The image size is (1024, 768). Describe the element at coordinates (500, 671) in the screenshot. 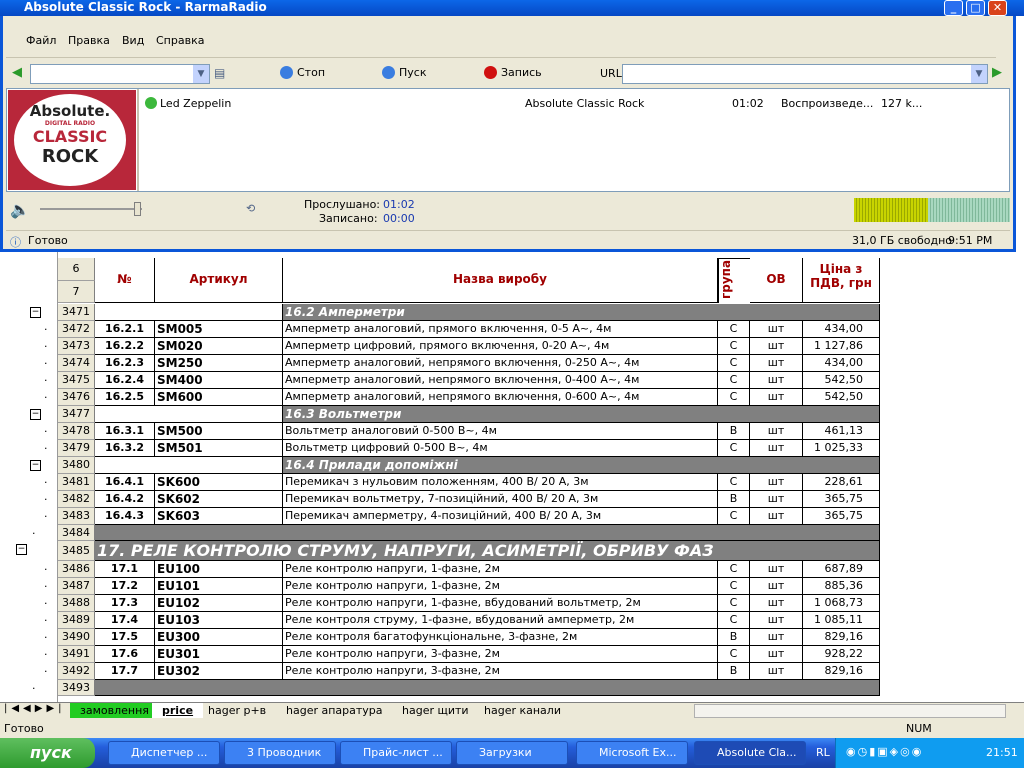

I see `cell-name: Реле контролю напруги, 3-фазне, 2м` at that location.